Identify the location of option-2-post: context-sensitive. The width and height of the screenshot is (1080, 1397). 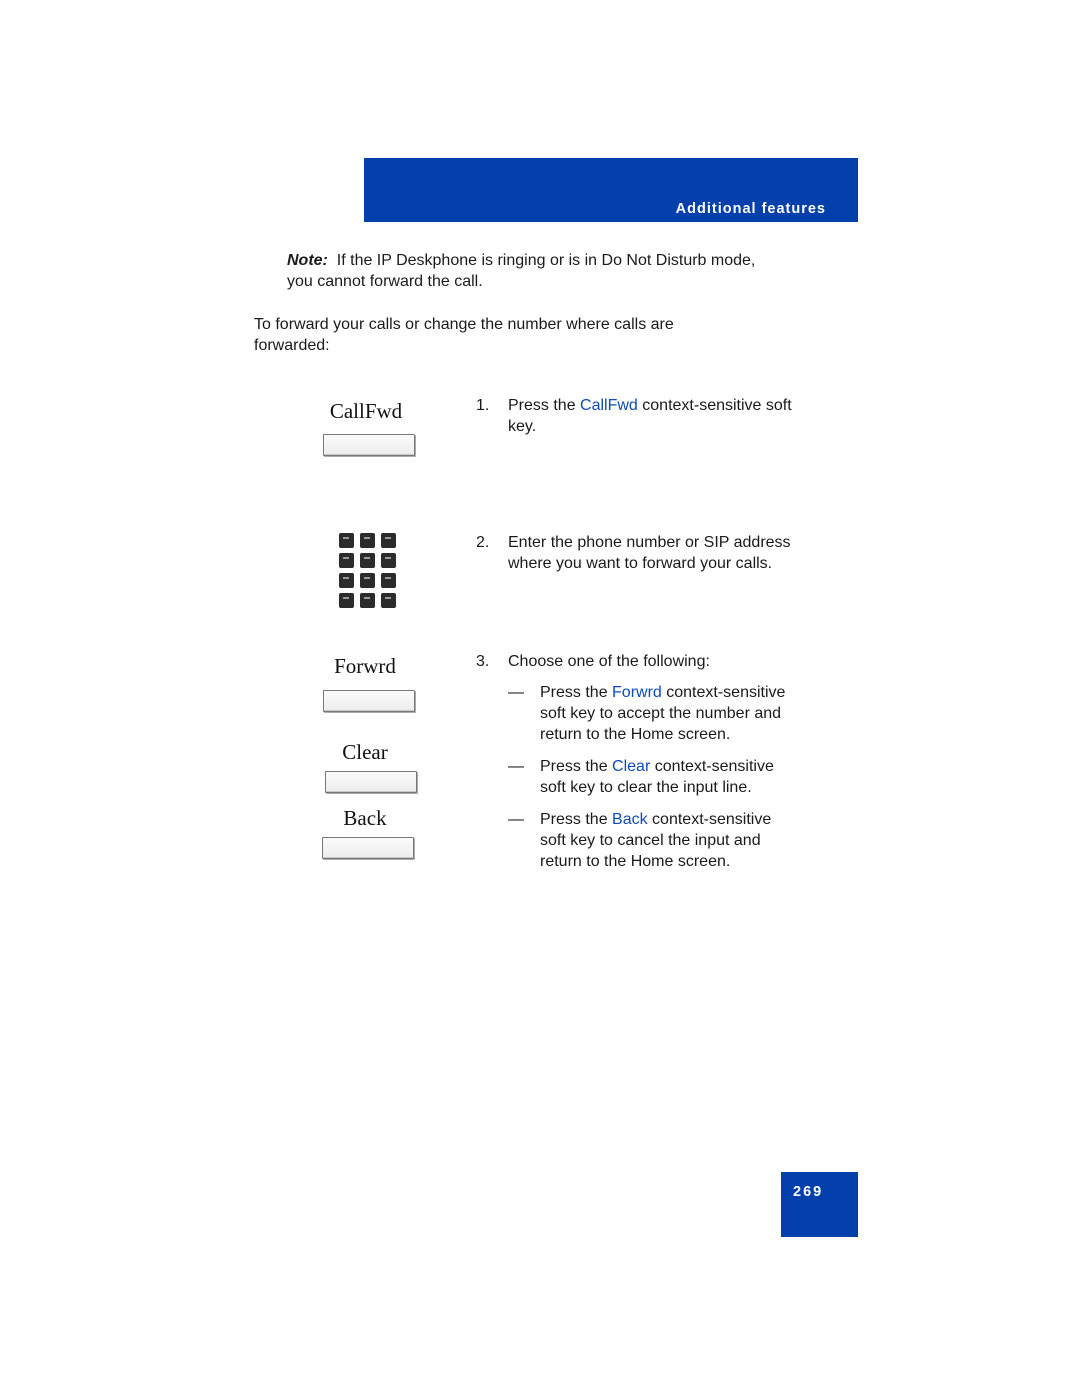
(712, 766).